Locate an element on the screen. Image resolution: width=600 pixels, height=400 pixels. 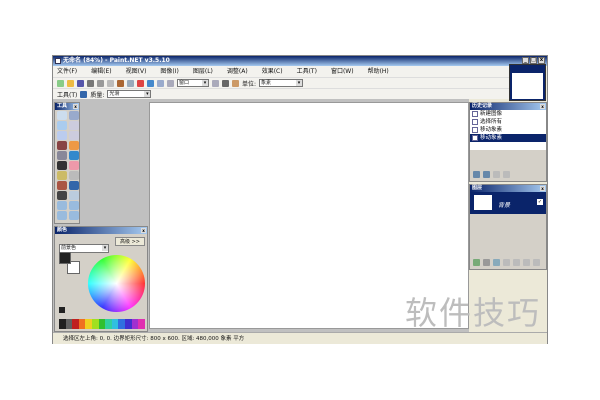
copy-icon is located at coordinates (110, 83).